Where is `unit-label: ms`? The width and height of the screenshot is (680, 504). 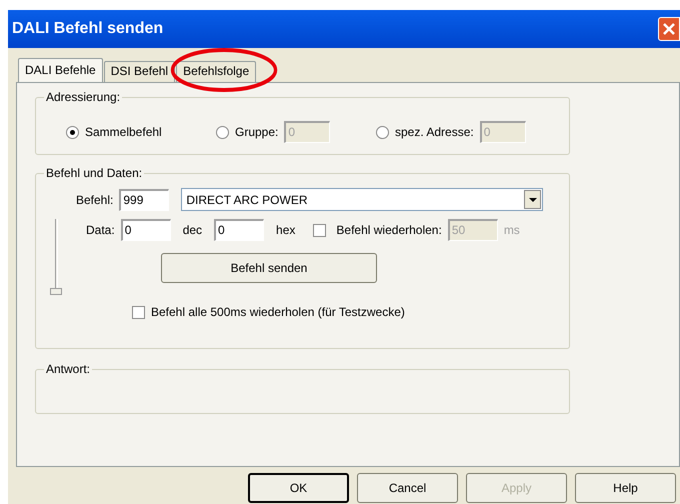
unit-label: ms is located at coordinates (512, 230).